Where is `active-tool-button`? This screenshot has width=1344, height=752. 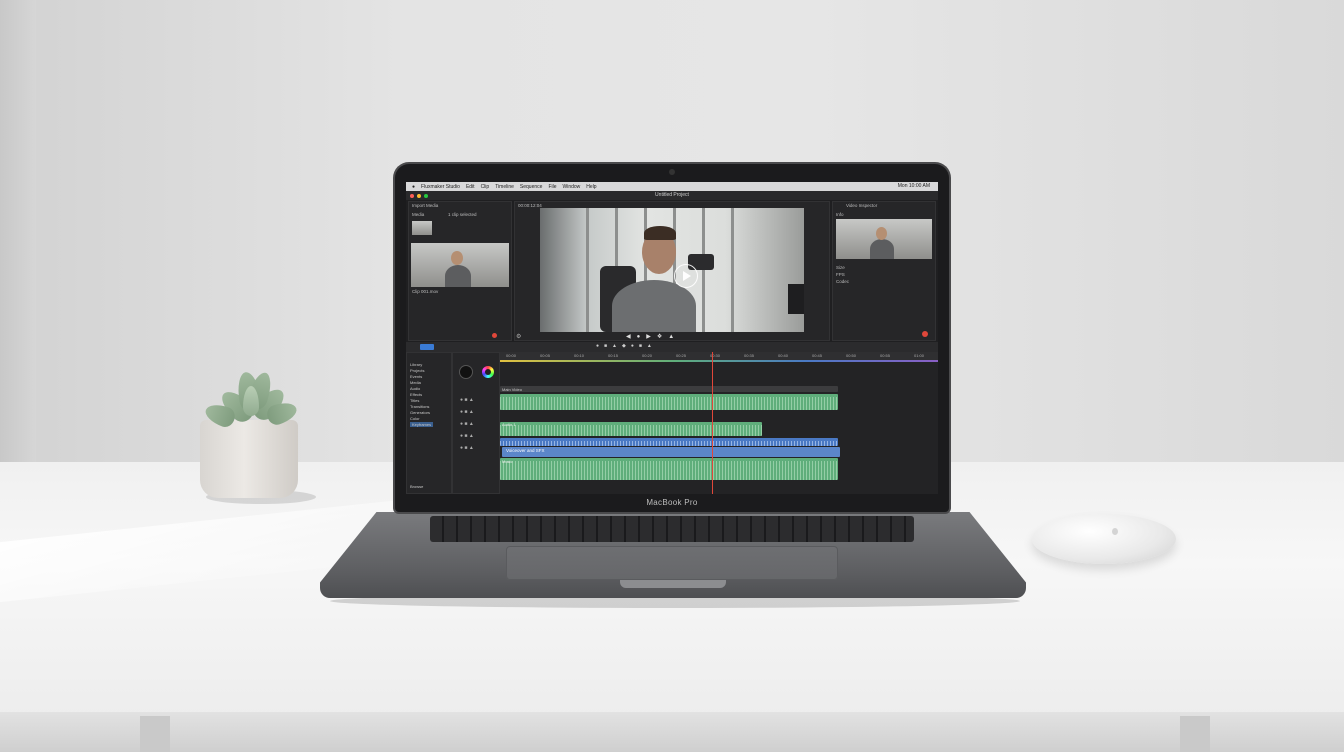
active-tool-button is located at coordinates (427, 347).